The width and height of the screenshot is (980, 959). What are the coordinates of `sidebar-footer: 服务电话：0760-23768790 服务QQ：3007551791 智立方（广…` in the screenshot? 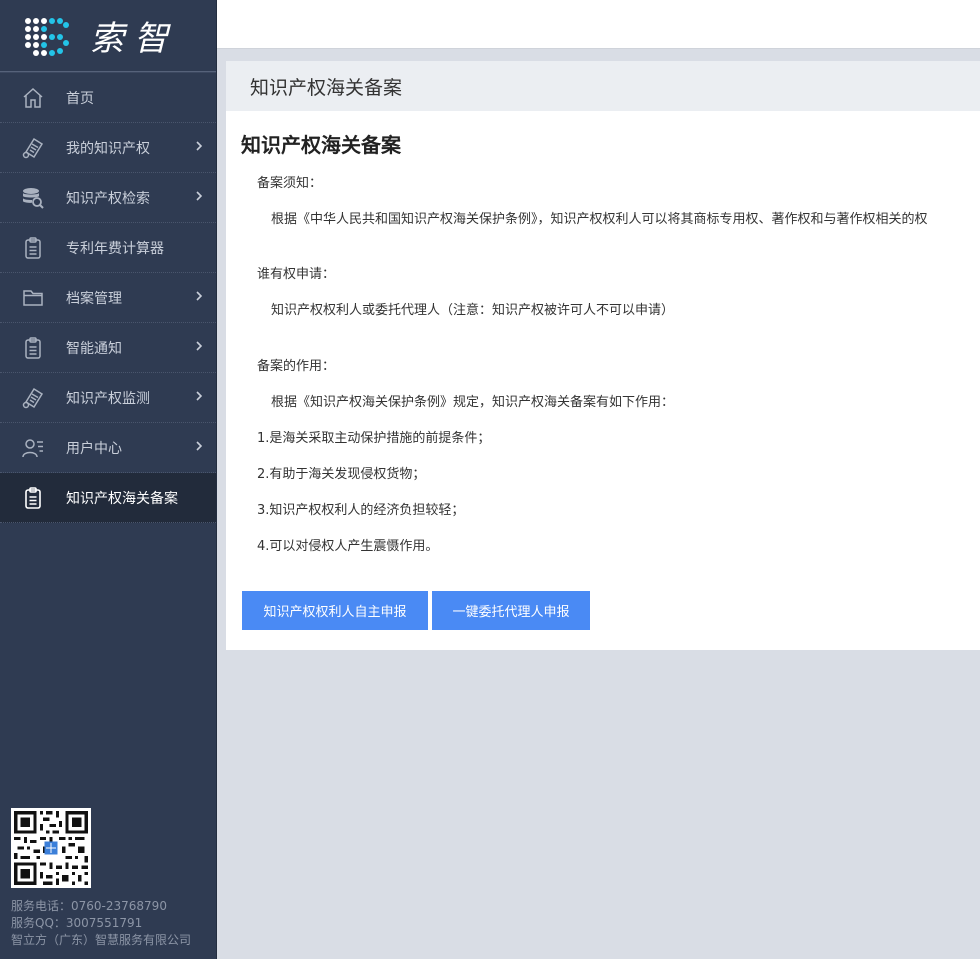 It's located at (101, 923).